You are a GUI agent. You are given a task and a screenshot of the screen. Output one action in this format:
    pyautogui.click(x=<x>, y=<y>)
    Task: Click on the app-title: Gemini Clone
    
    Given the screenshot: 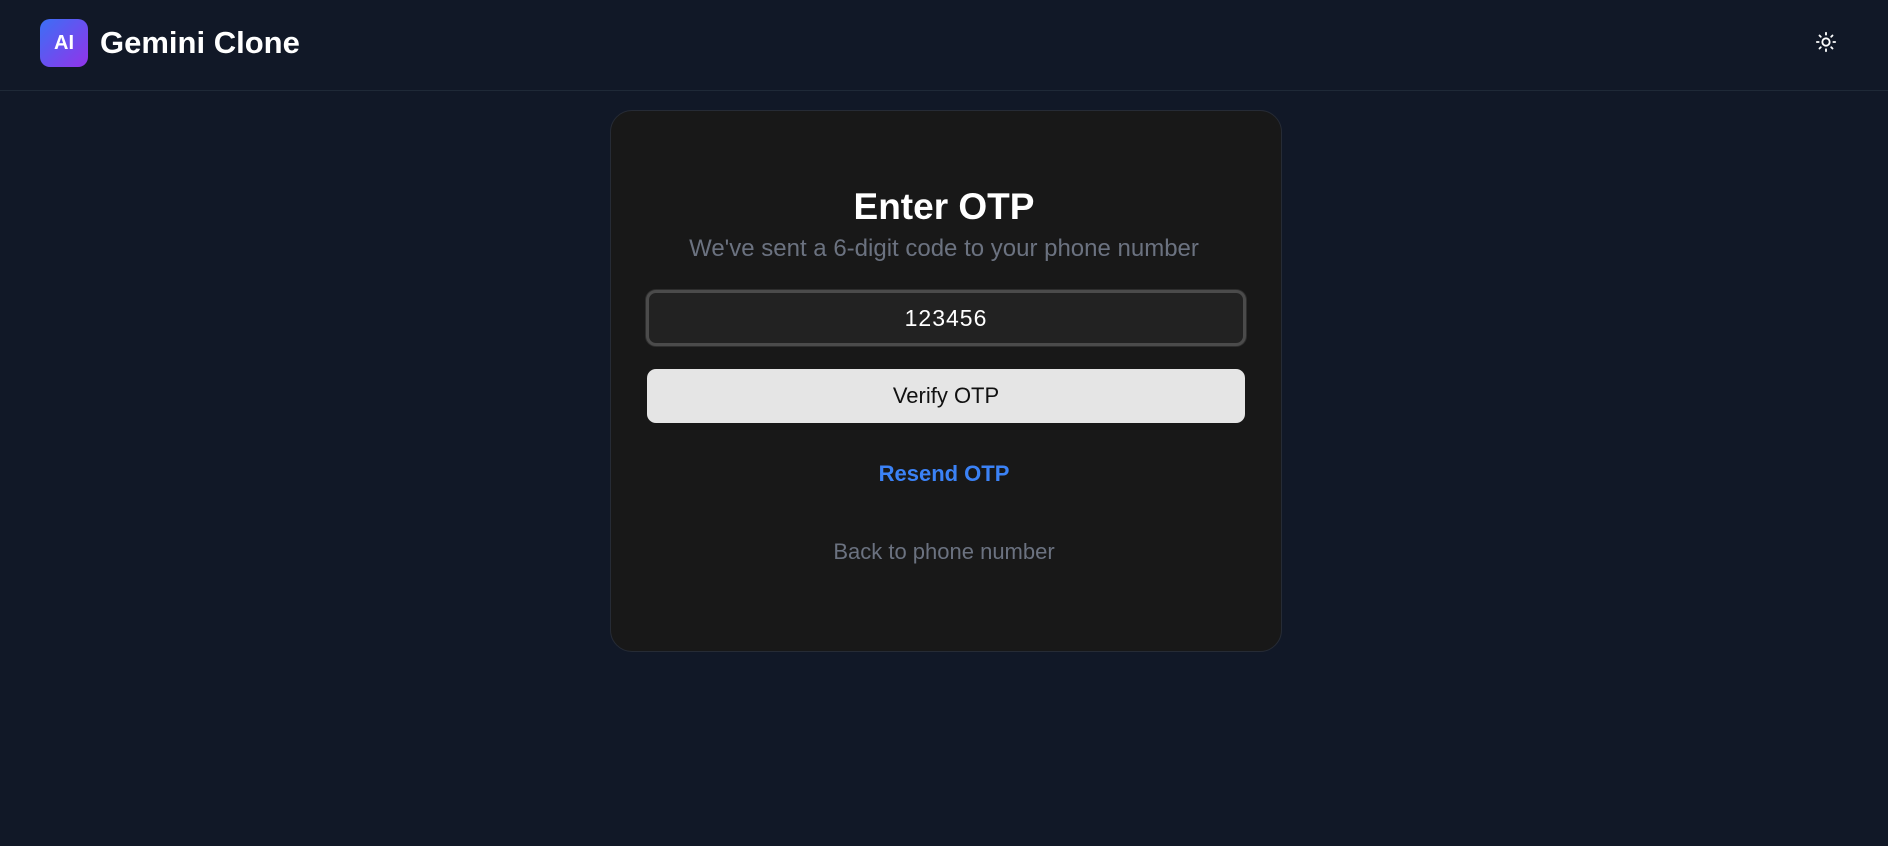 What is the action you would take?
    pyautogui.click(x=200, y=42)
    